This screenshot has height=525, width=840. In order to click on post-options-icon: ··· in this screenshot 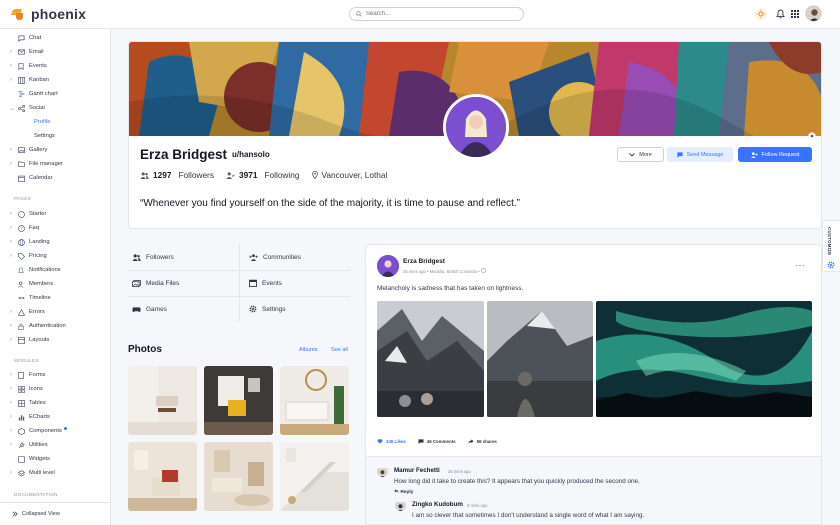, I will do `click(801, 265)`.